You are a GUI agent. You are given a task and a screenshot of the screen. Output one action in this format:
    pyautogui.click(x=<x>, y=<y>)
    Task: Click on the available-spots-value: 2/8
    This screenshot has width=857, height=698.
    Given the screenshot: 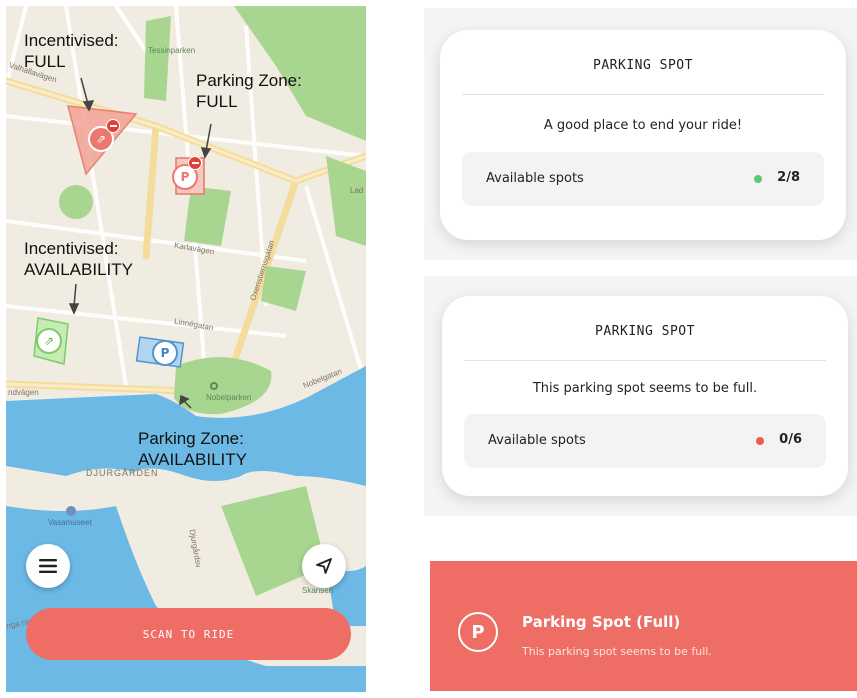 What is the action you would take?
    pyautogui.click(x=788, y=177)
    